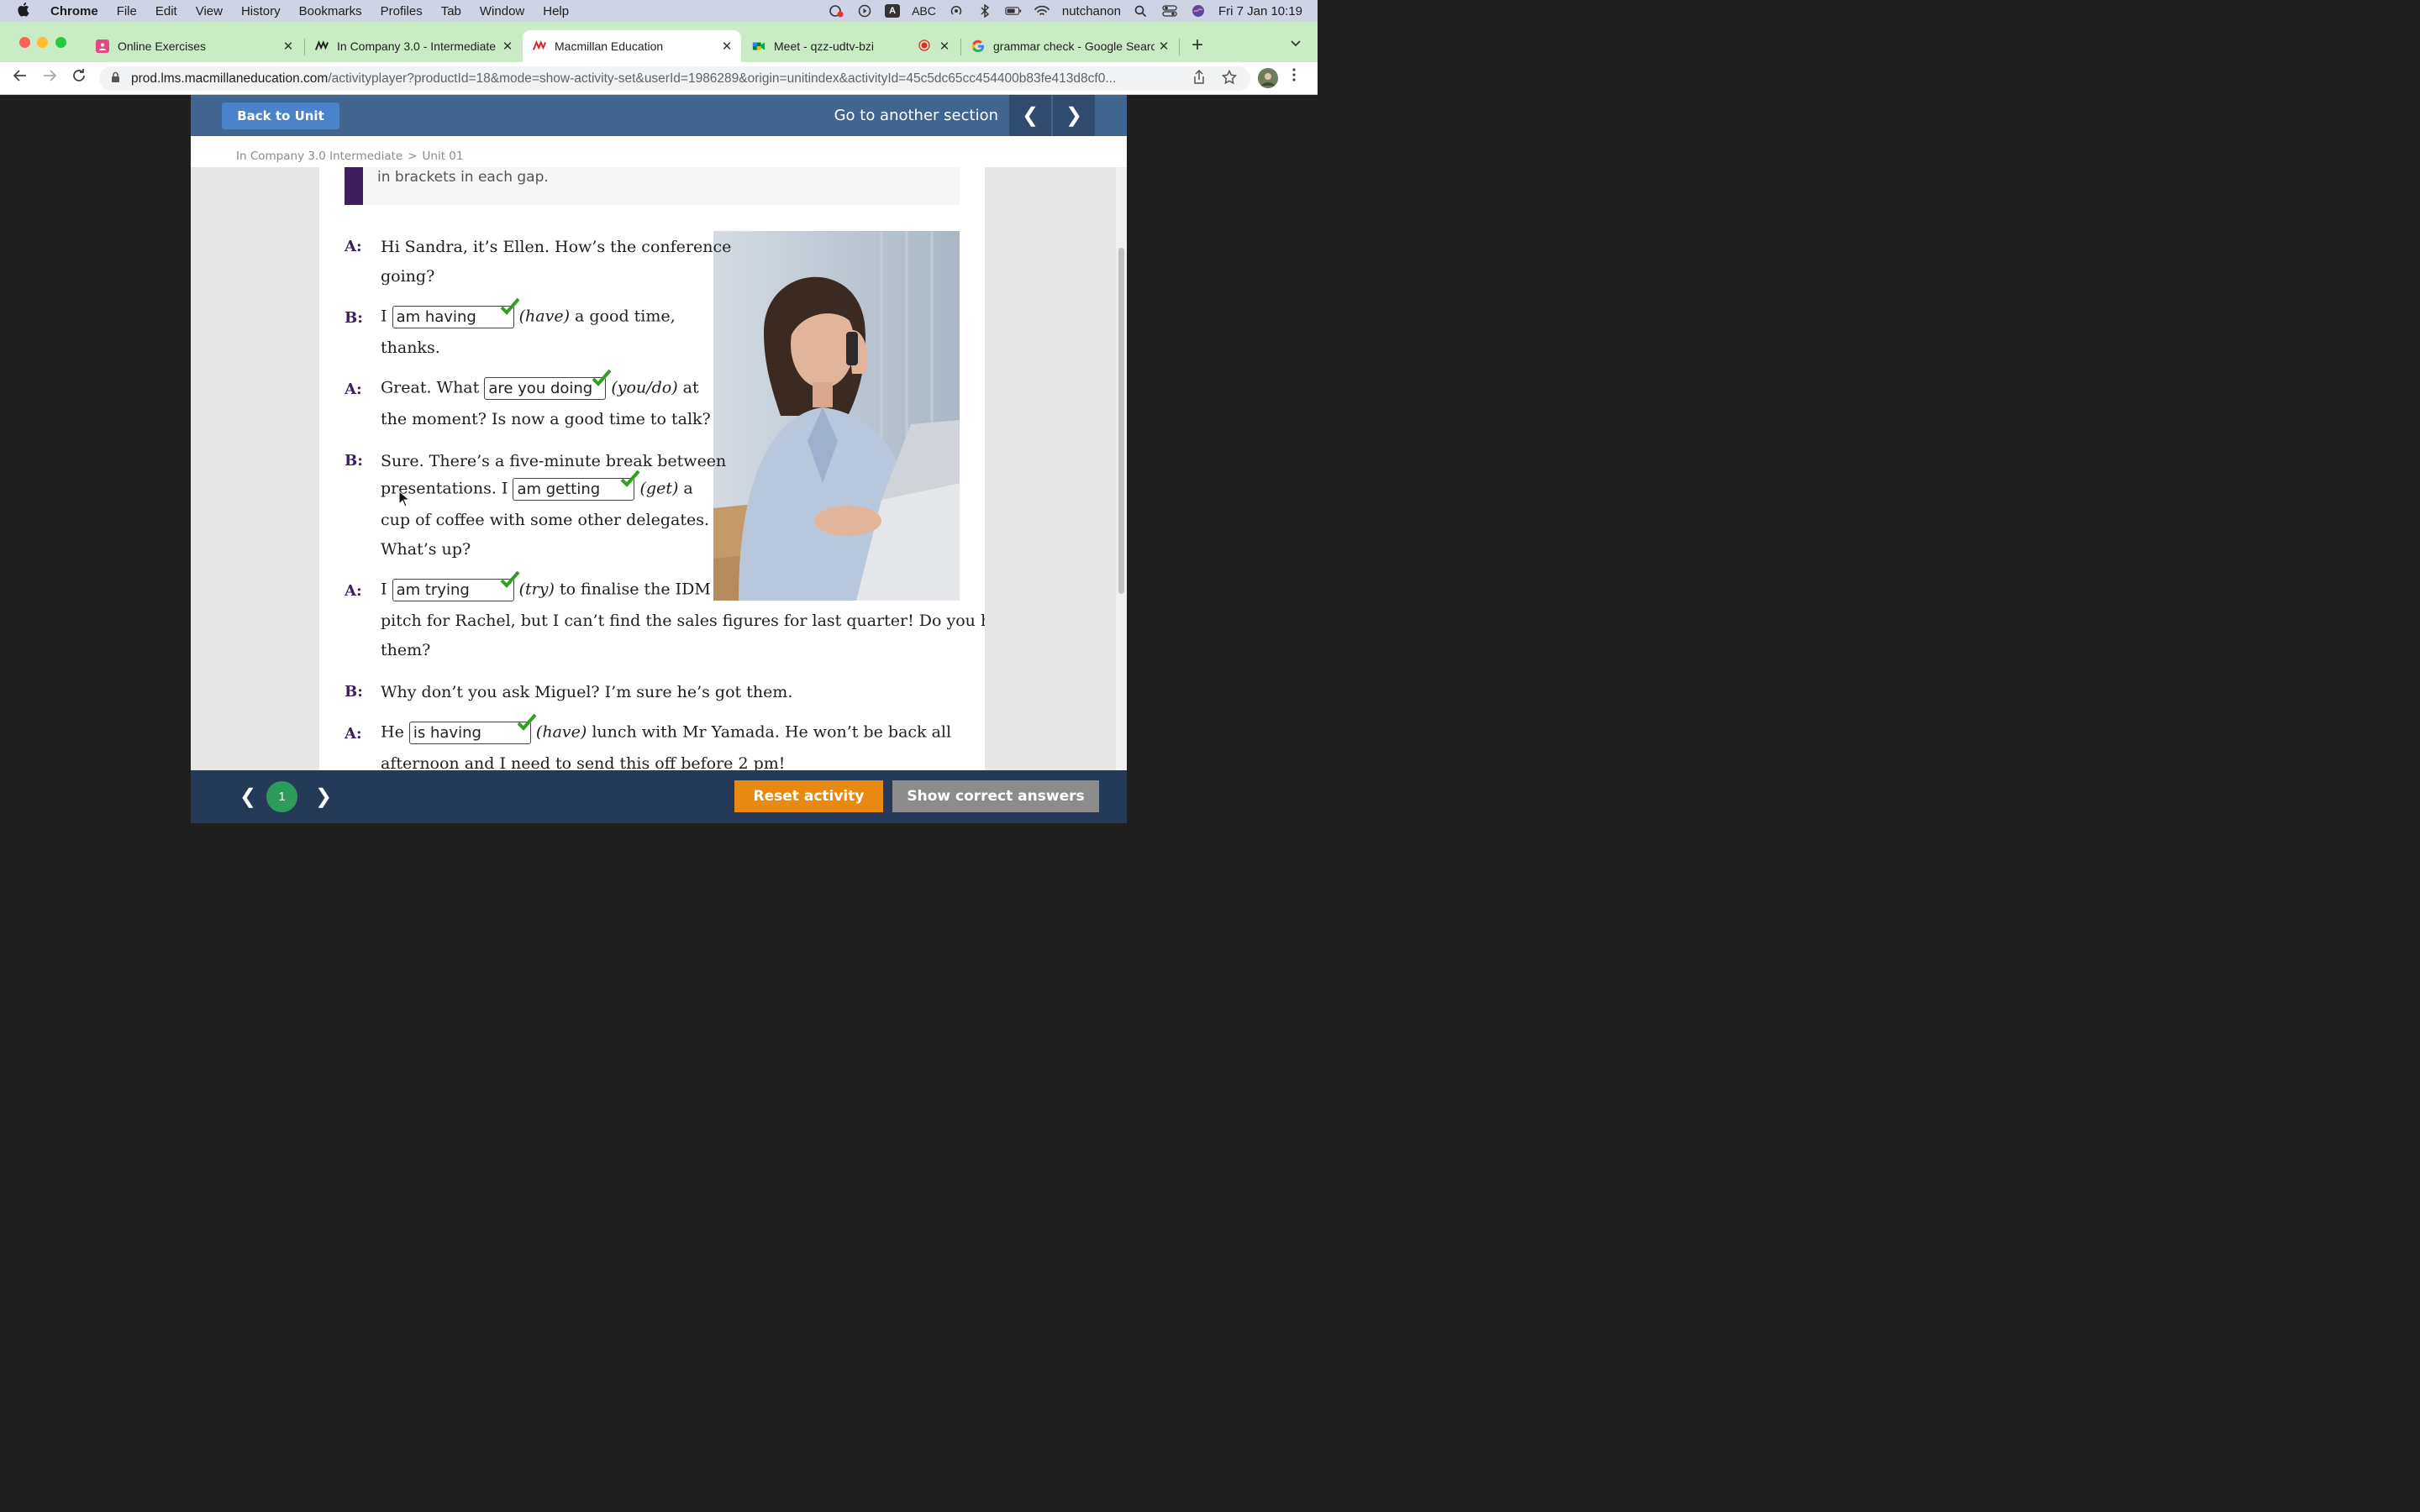 This screenshot has width=2420, height=1512. What do you see at coordinates (556, 11) in the screenshot?
I see `menu-help: Help` at bounding box center [556, 11].